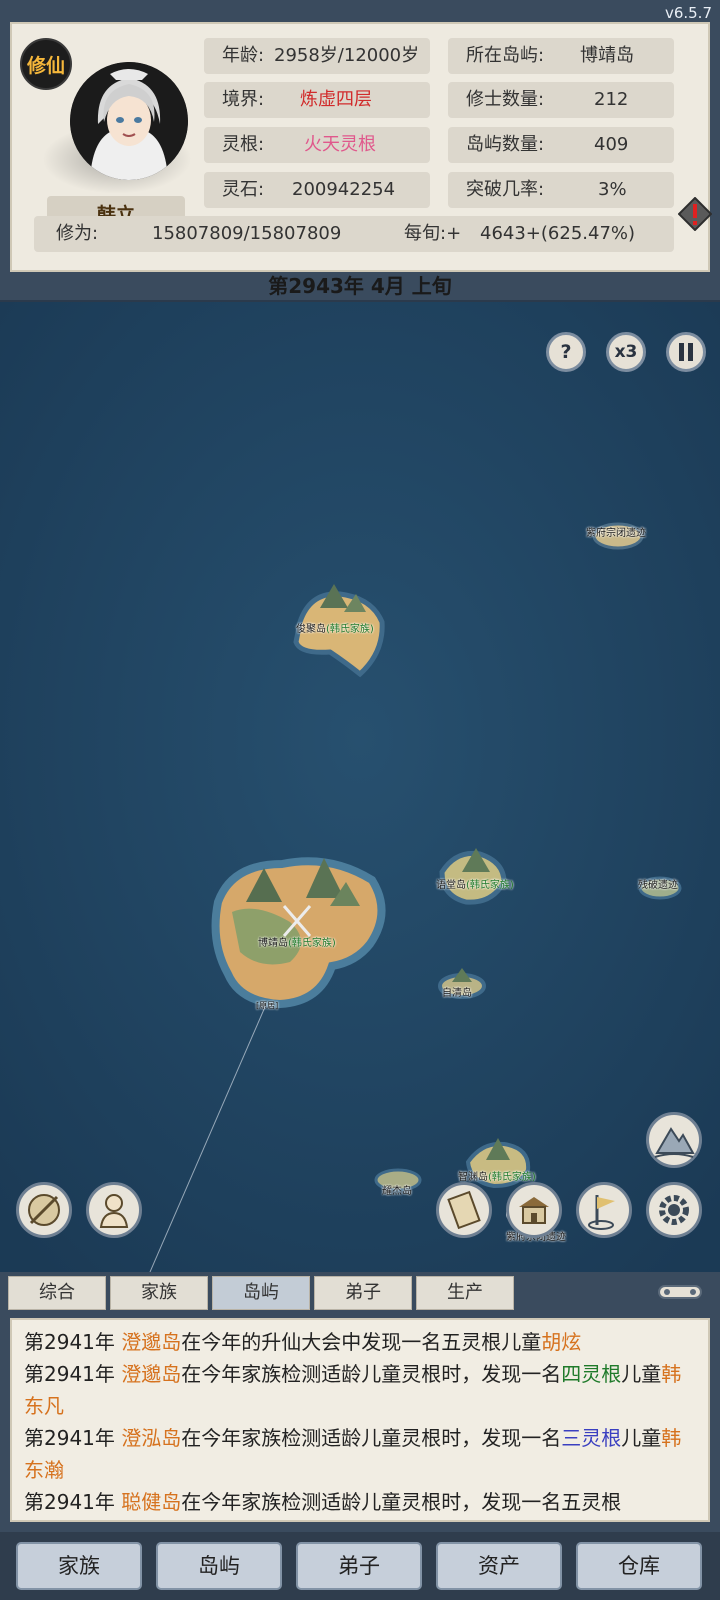 This screenshot has width=720, height=1600. What do you see at coordinates (611, 144) in the screenshot?
I see `islands-count-value: 409` at bounding box center [611, 144].